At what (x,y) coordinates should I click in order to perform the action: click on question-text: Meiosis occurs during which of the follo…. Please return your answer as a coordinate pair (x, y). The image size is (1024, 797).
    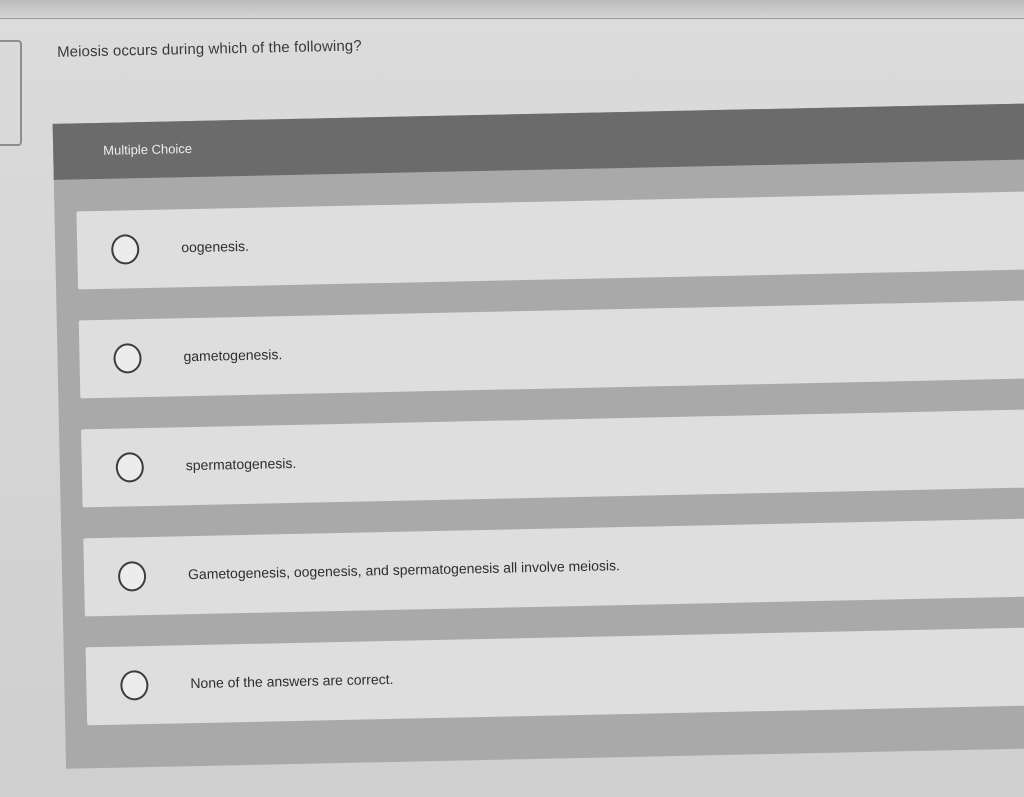
    Looking at the image, I should click on (209, 49).